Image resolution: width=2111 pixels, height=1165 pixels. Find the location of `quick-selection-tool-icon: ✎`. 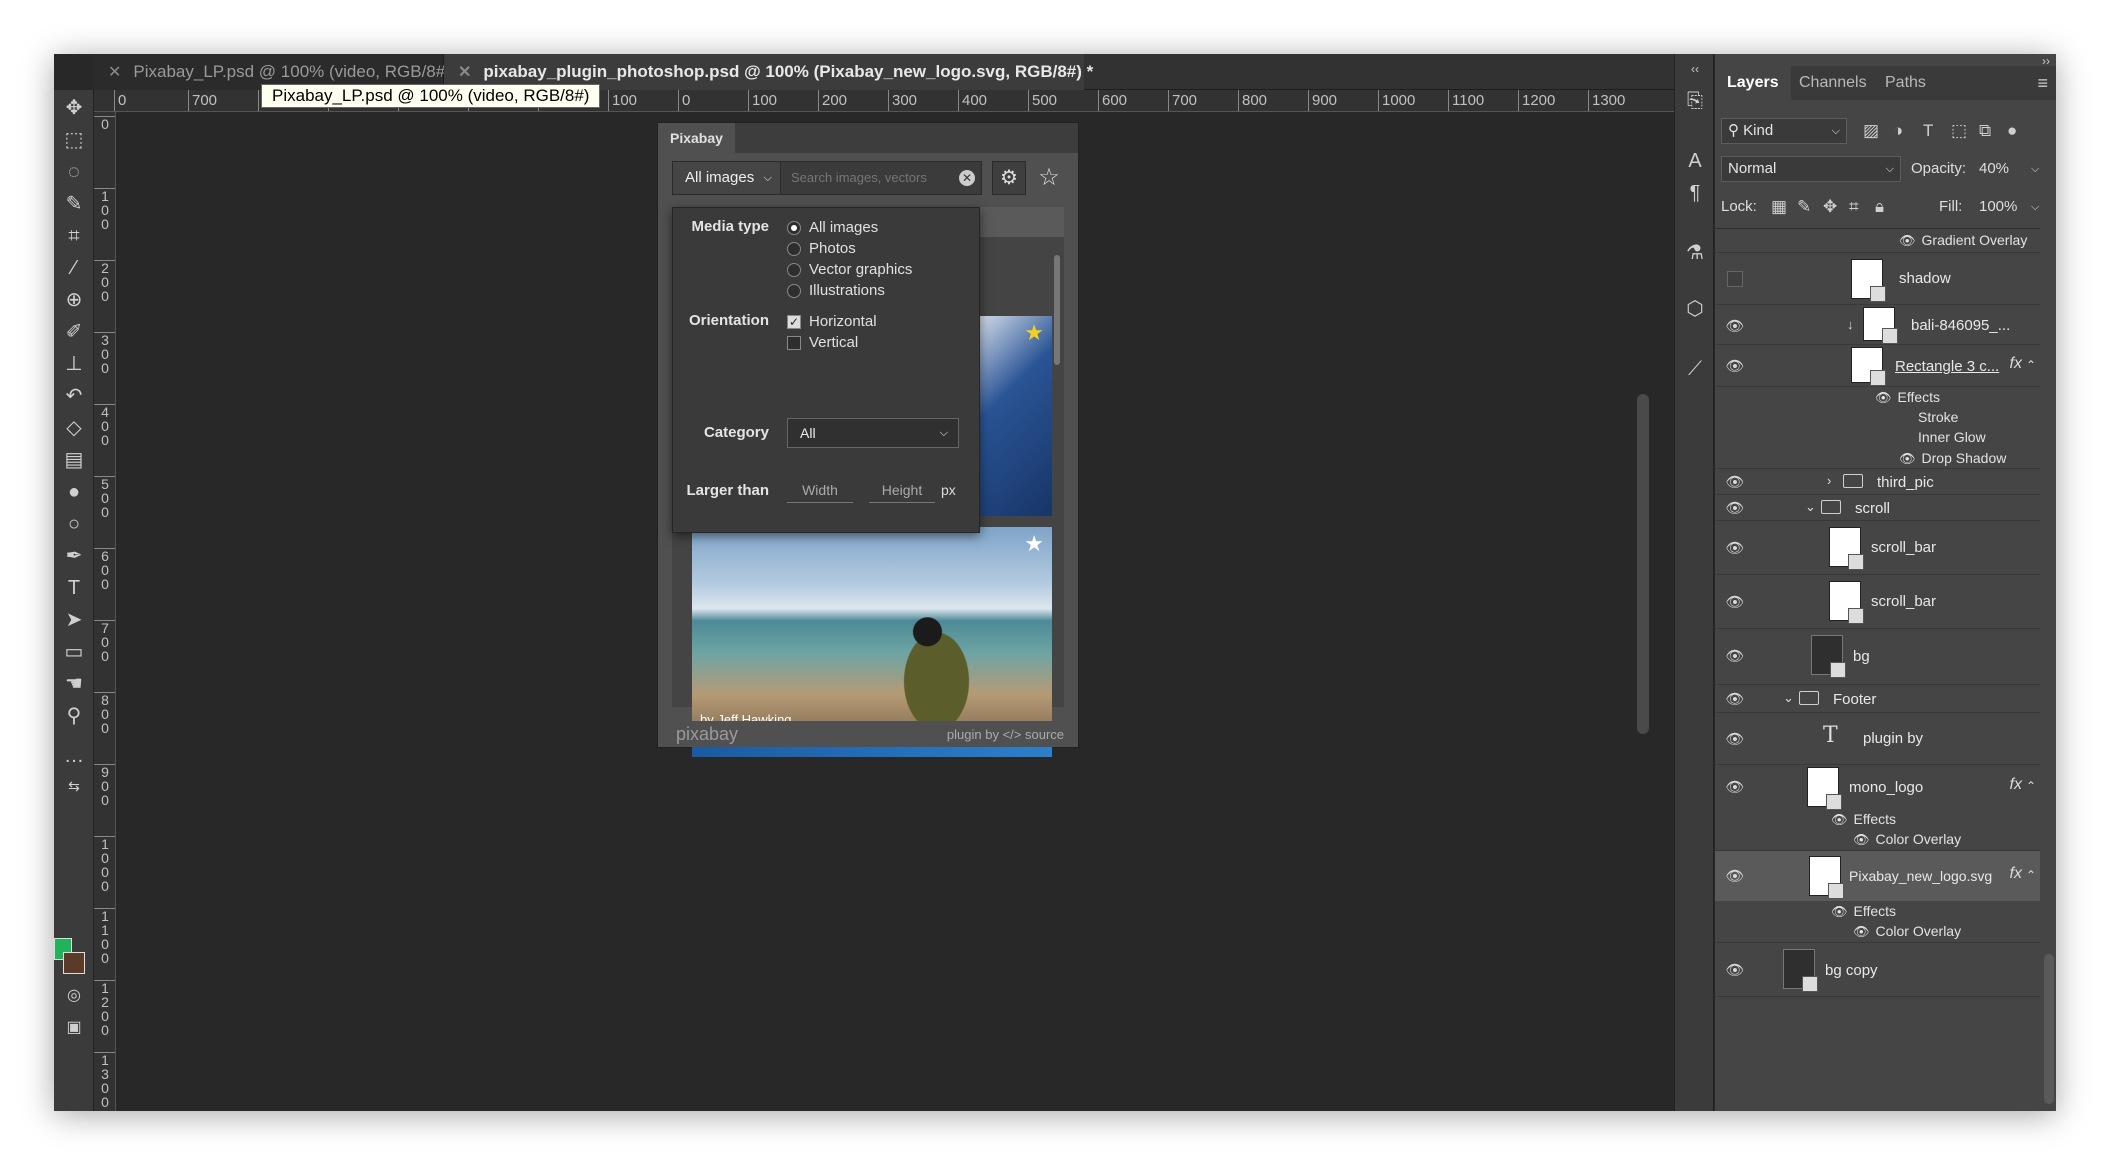

quick-selection-tool-icon: ✎ is located at coordinates (74, 204).